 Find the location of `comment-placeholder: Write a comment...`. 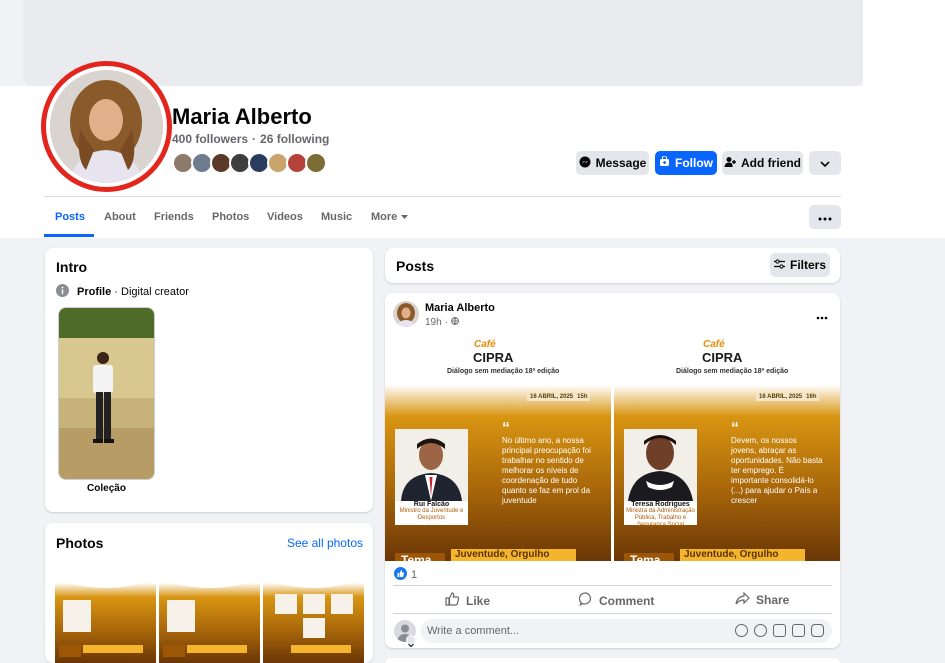

comment-placeholder: Write a comment... is located at coordinates (473, 631).